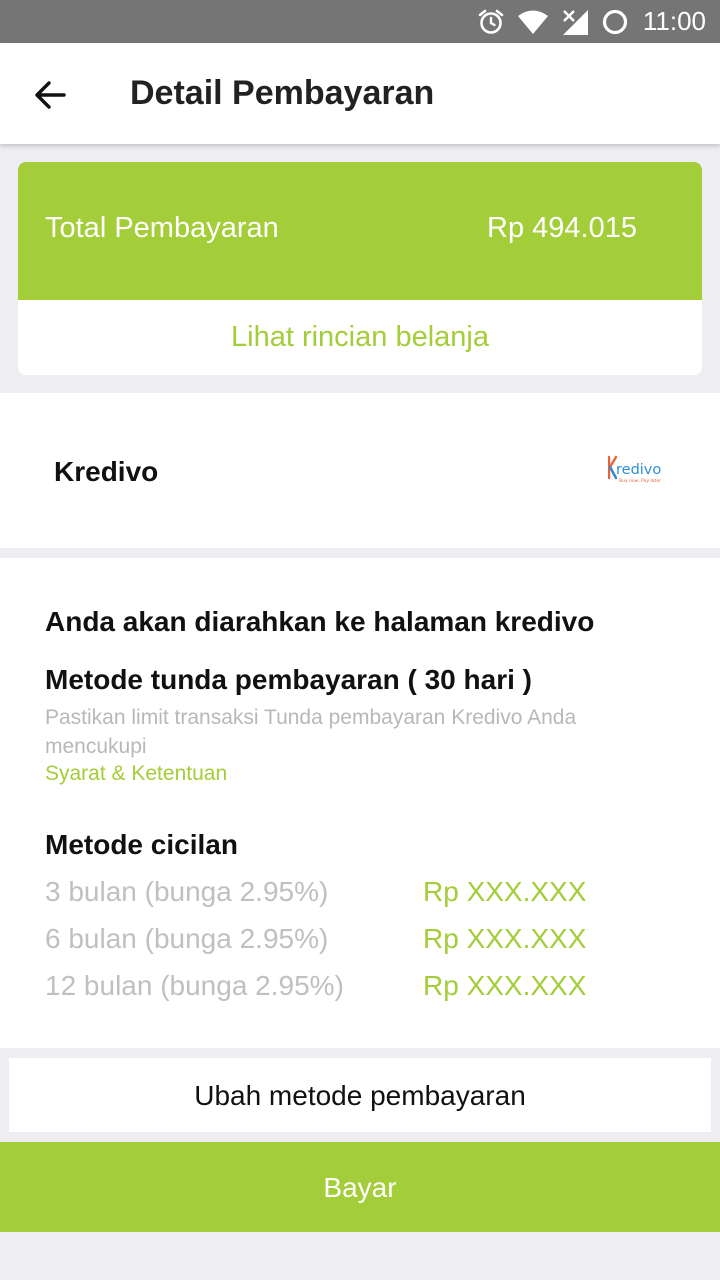 Image resolution: width=720 pixels, height=1280 pixels. I want to click on kredivo-logo: redivo Buy now, Pay later, so click(634, 469).